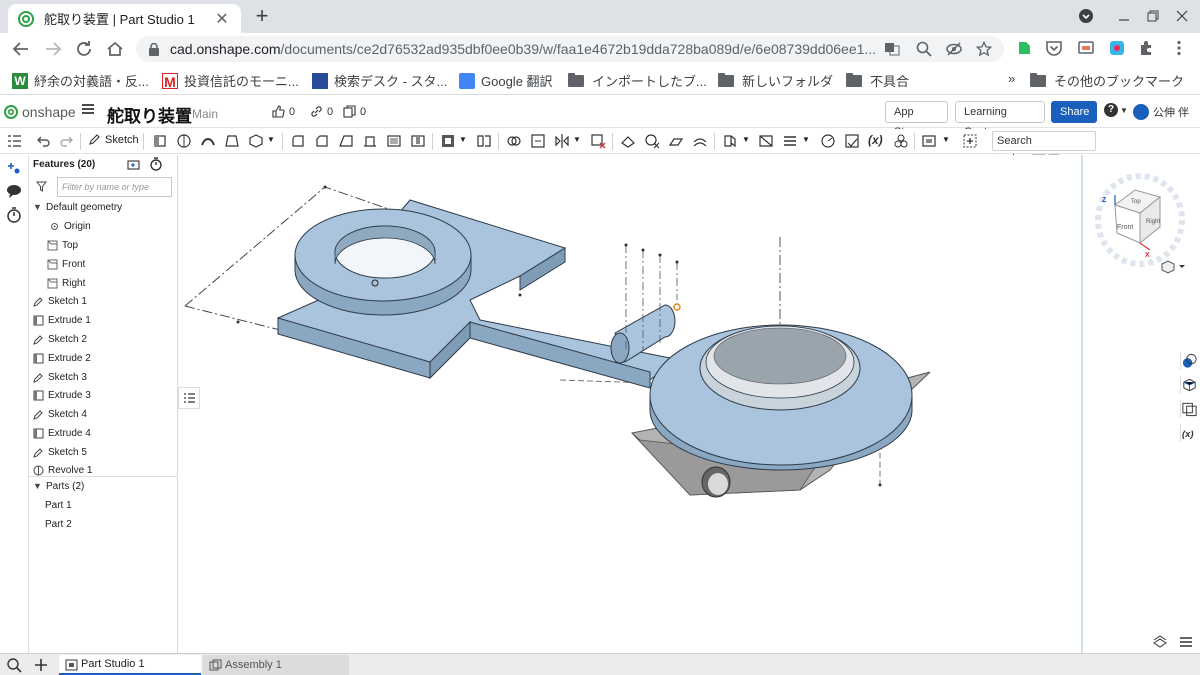  What do you see at coordinates (1074, 112) in the screenshot?
I see `share-button: Share` at bounding box center [1074, 112].